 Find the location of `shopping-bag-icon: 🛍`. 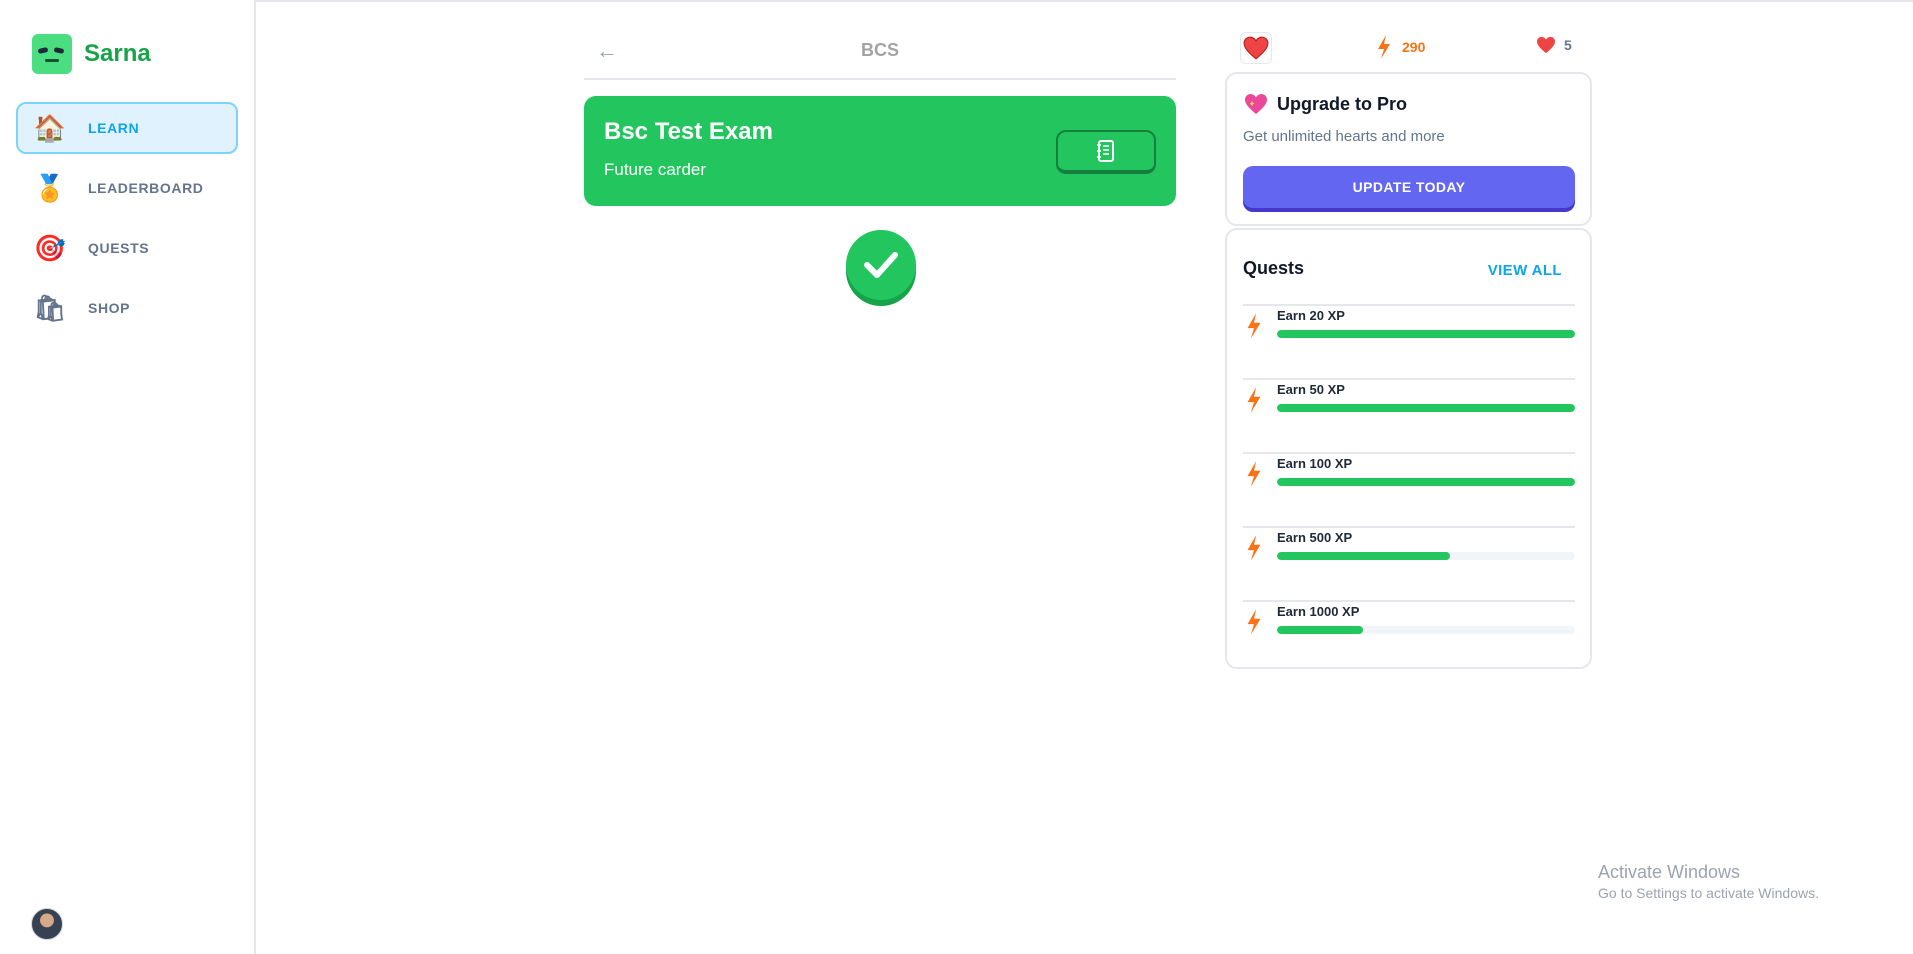

shopping-bag-icon: 🛍 is located at coordinates (50, 308).